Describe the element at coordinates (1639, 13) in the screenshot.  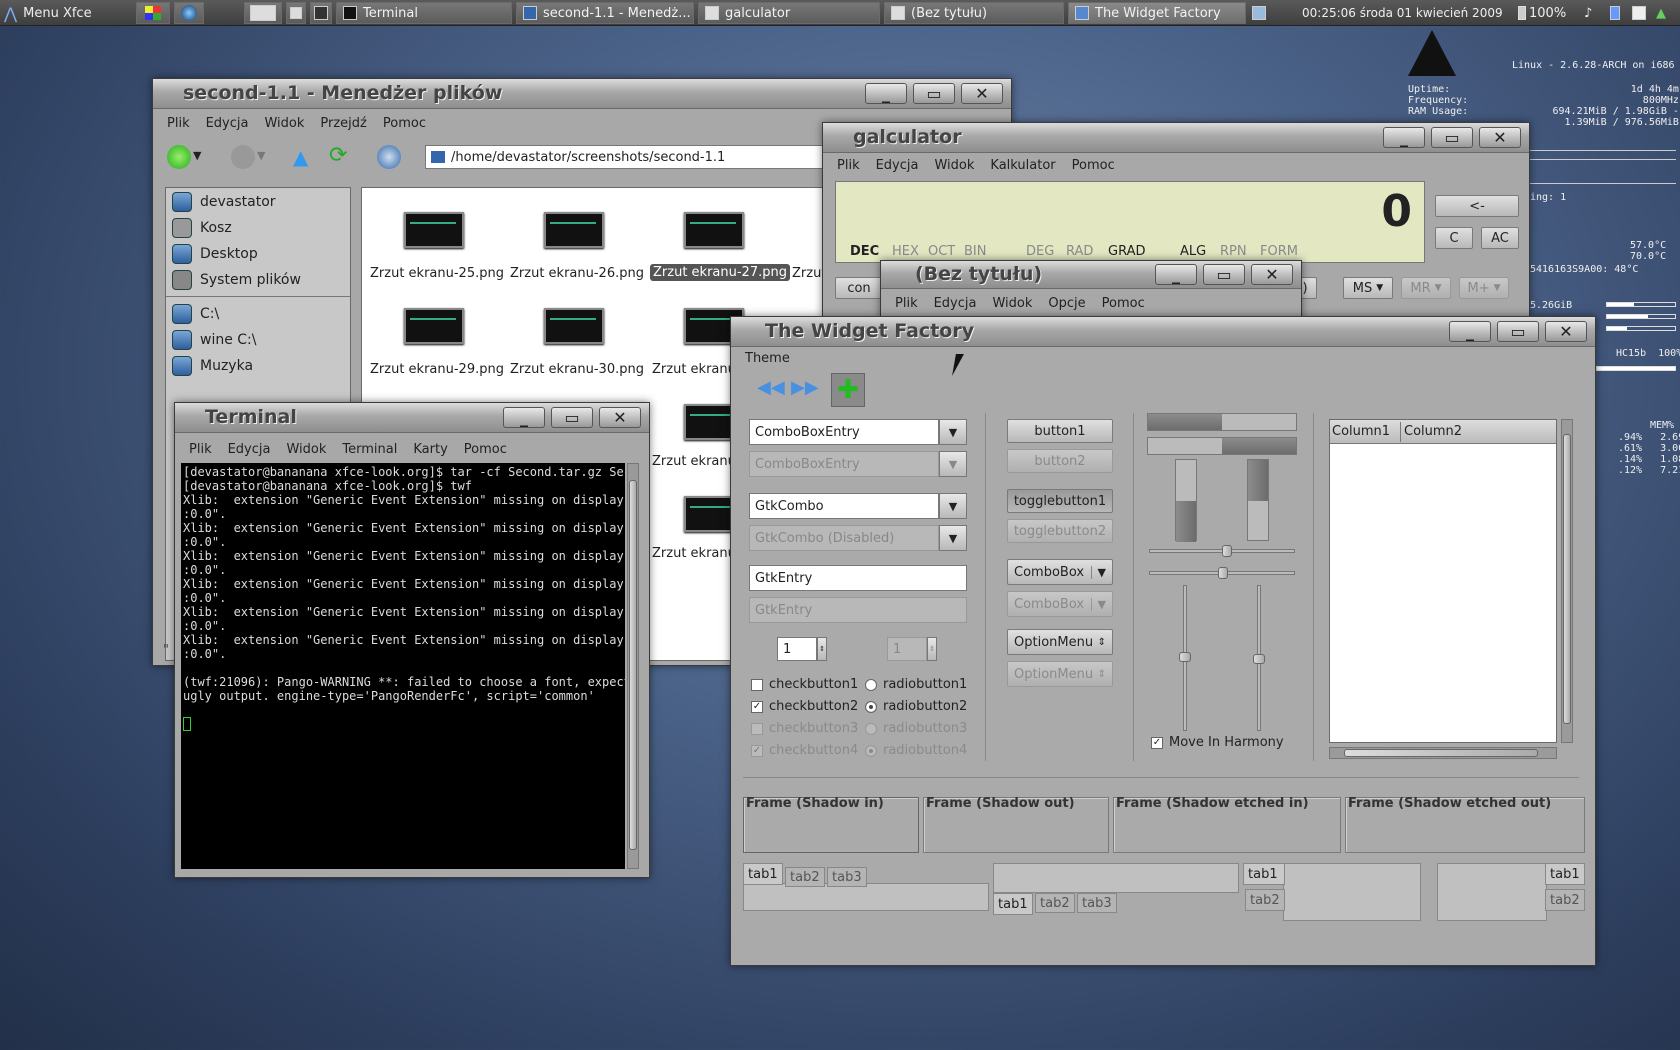
I see `mail-icon` at that location.